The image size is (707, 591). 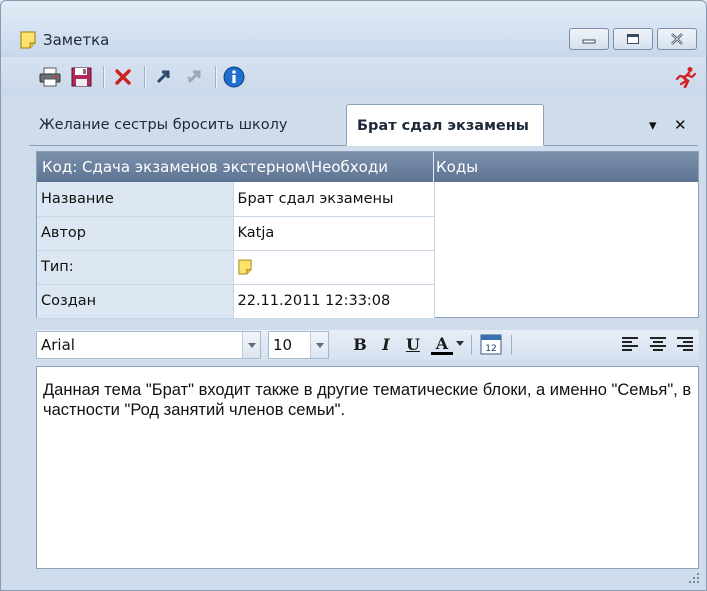 I want to click on follow-link-button, so click(x=163, y=77).